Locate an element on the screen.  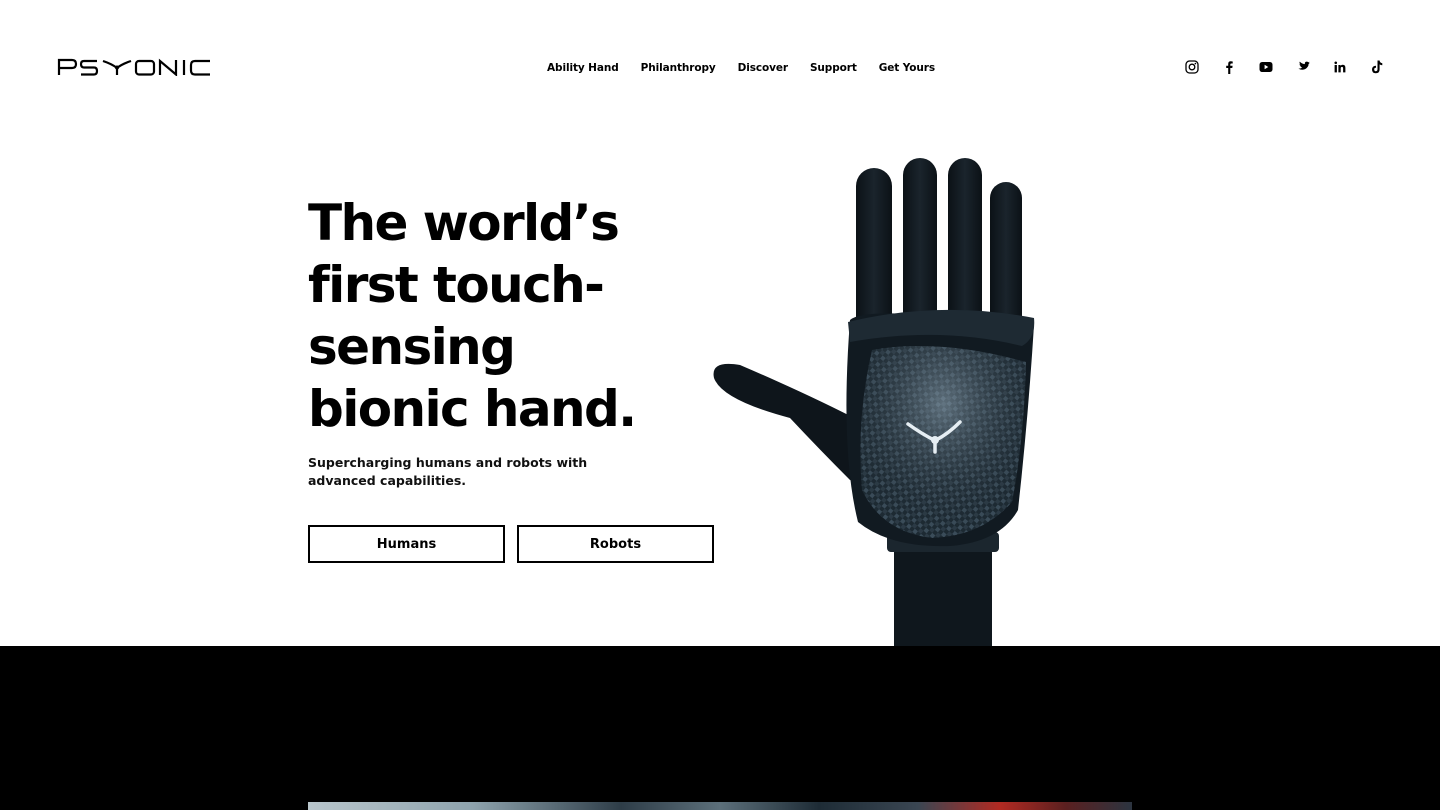
humans-button: Humans is located at coordinates (406, 544).